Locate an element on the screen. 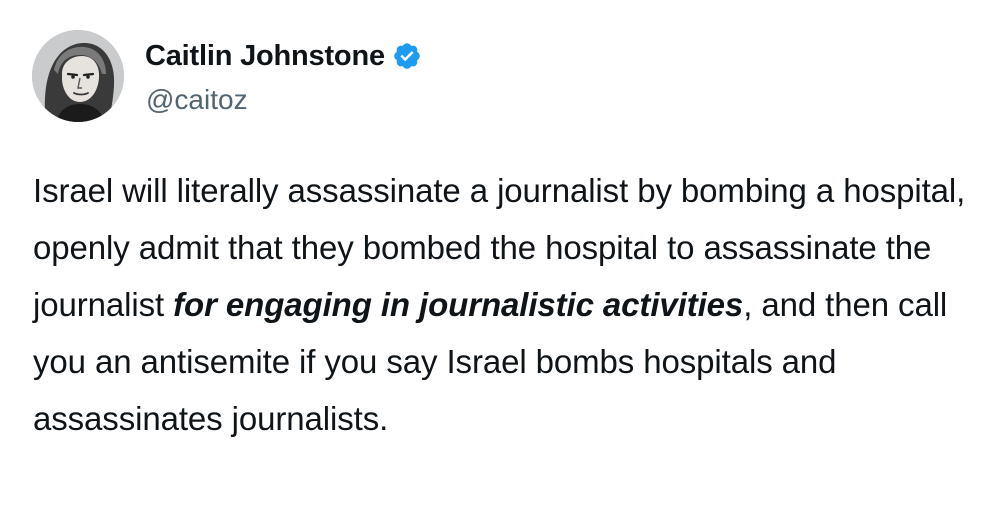 The height and width of the screenshot is (508, 1008). avatar-image is located at coordinates (78, 76).